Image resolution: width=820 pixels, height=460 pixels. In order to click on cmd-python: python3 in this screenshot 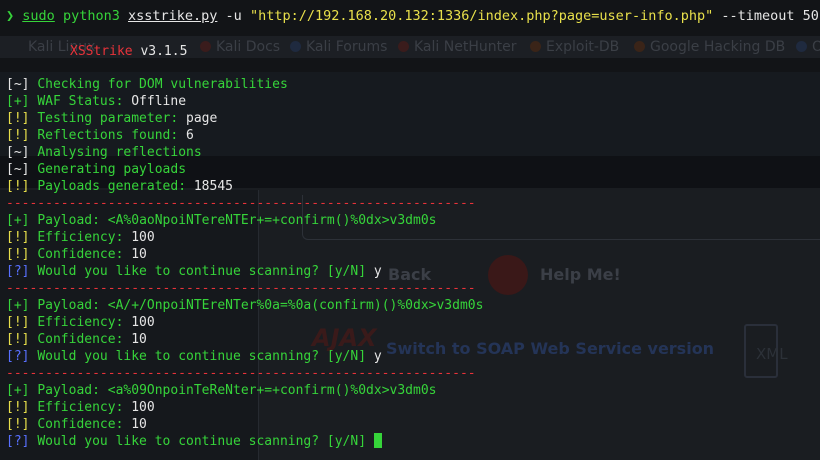, I will do `click(91, 16)`.